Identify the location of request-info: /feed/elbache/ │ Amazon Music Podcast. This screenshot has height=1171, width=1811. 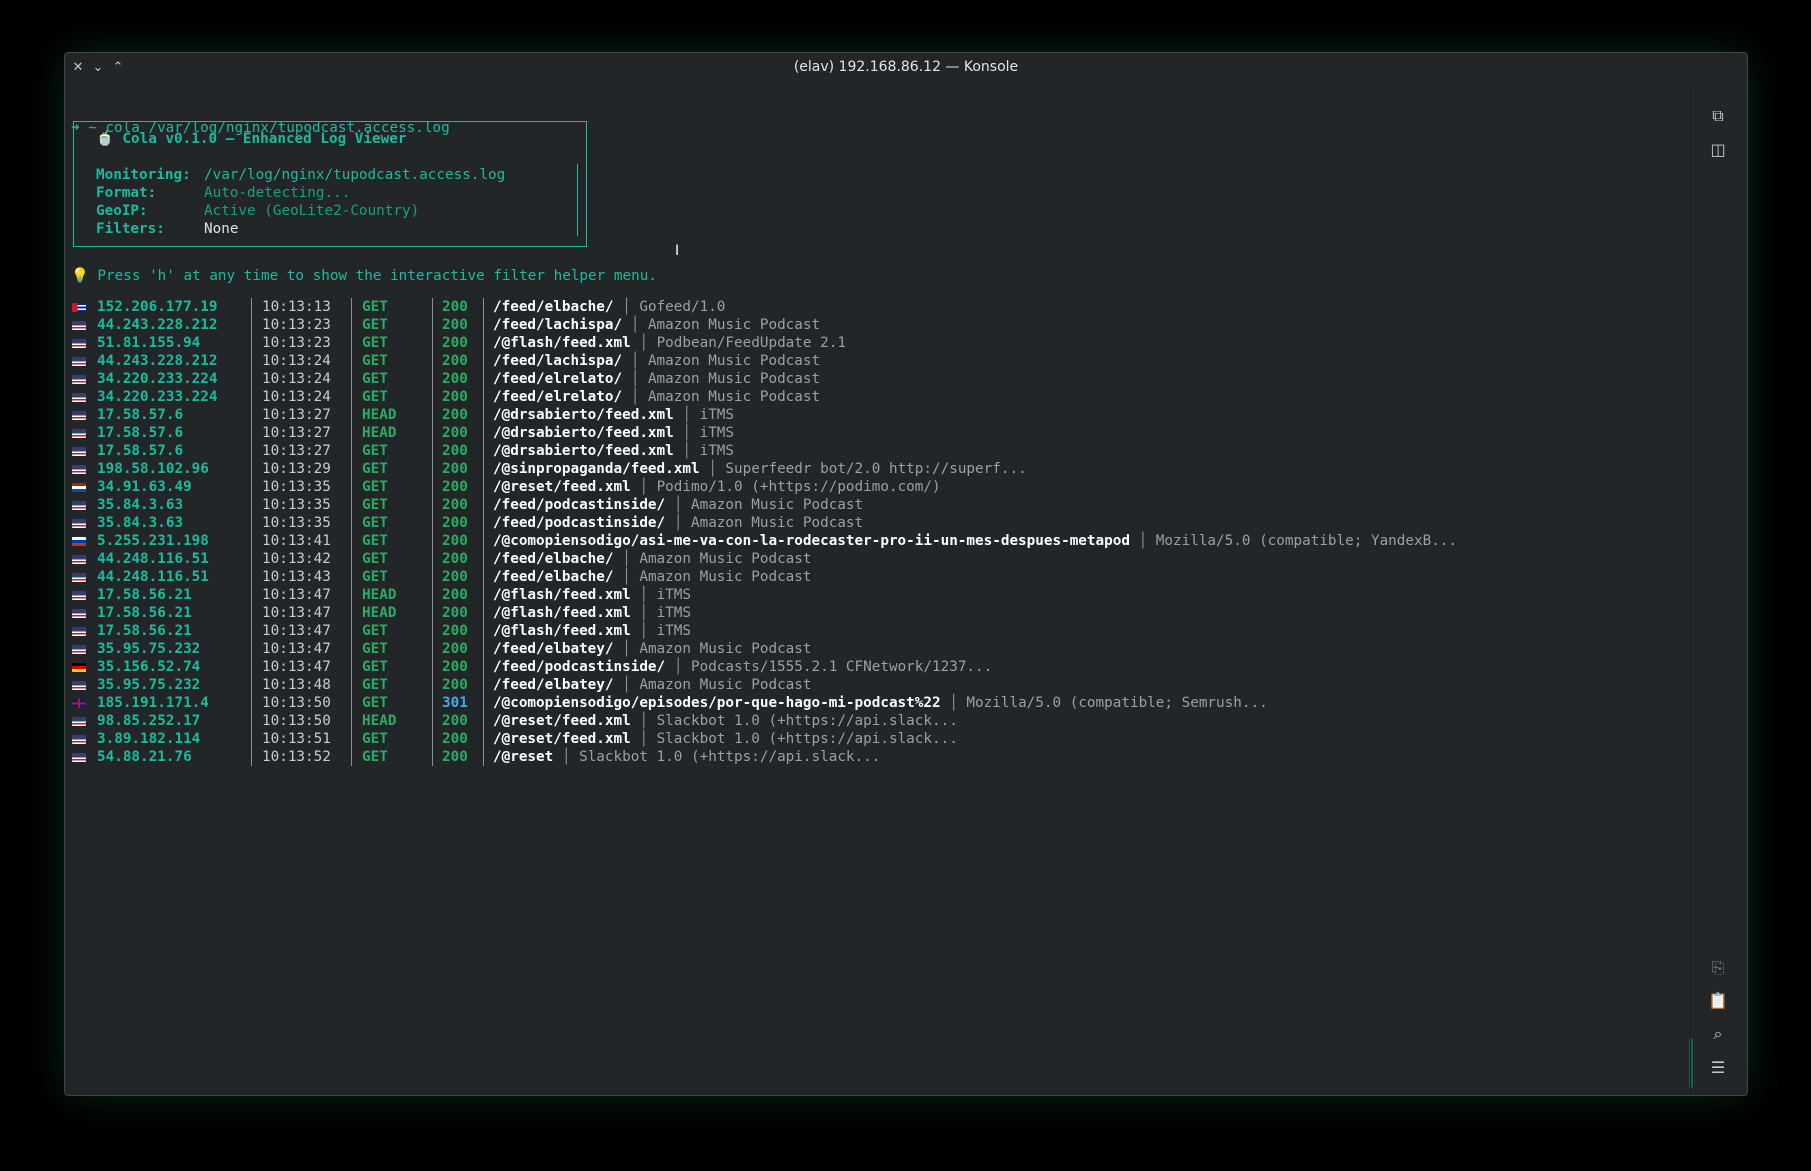
(652, 559).